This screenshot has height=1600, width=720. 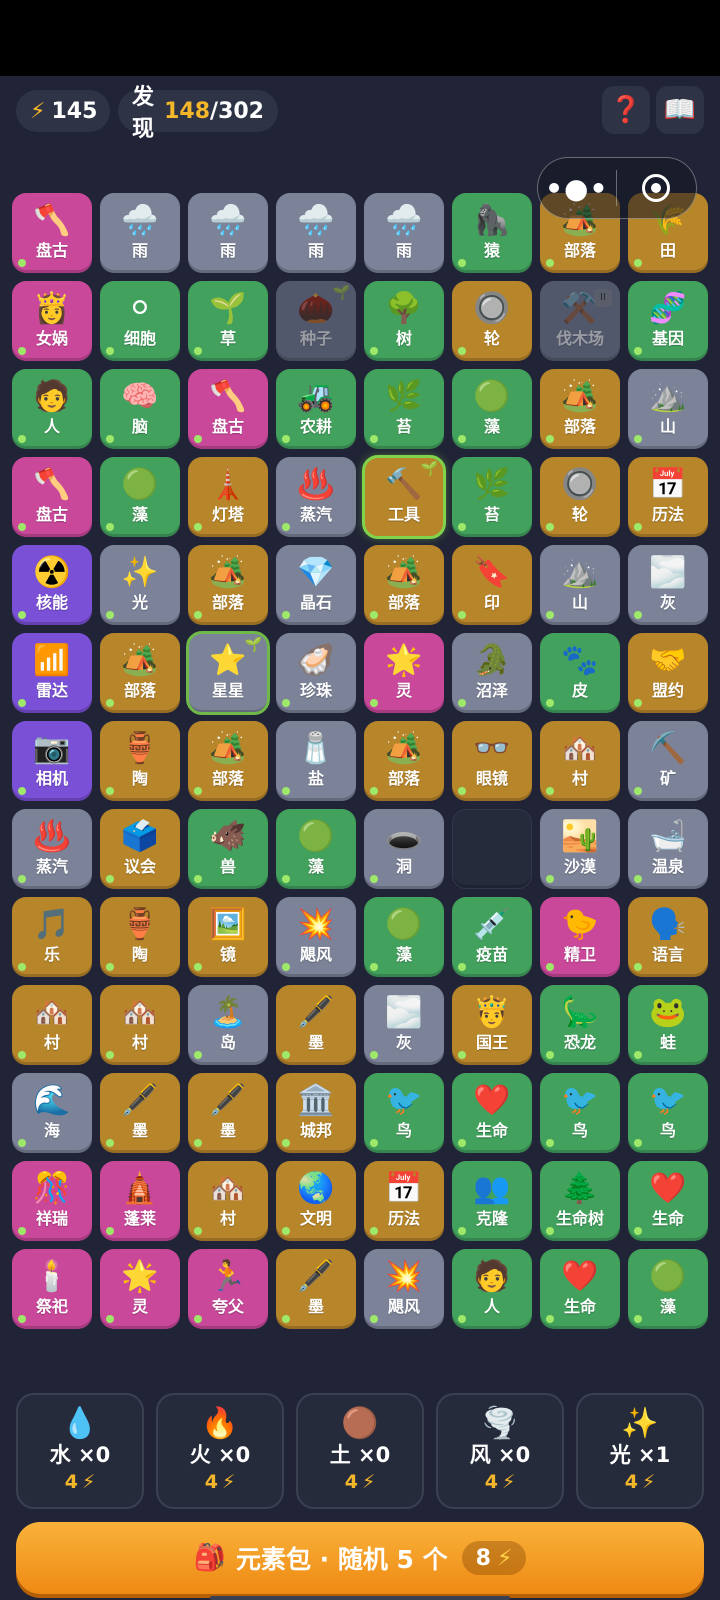 What do you see at coordinates (680, 110) in the screenshot?
I see `encyclopedia-button: 📖` at bounding box center [680, 110].